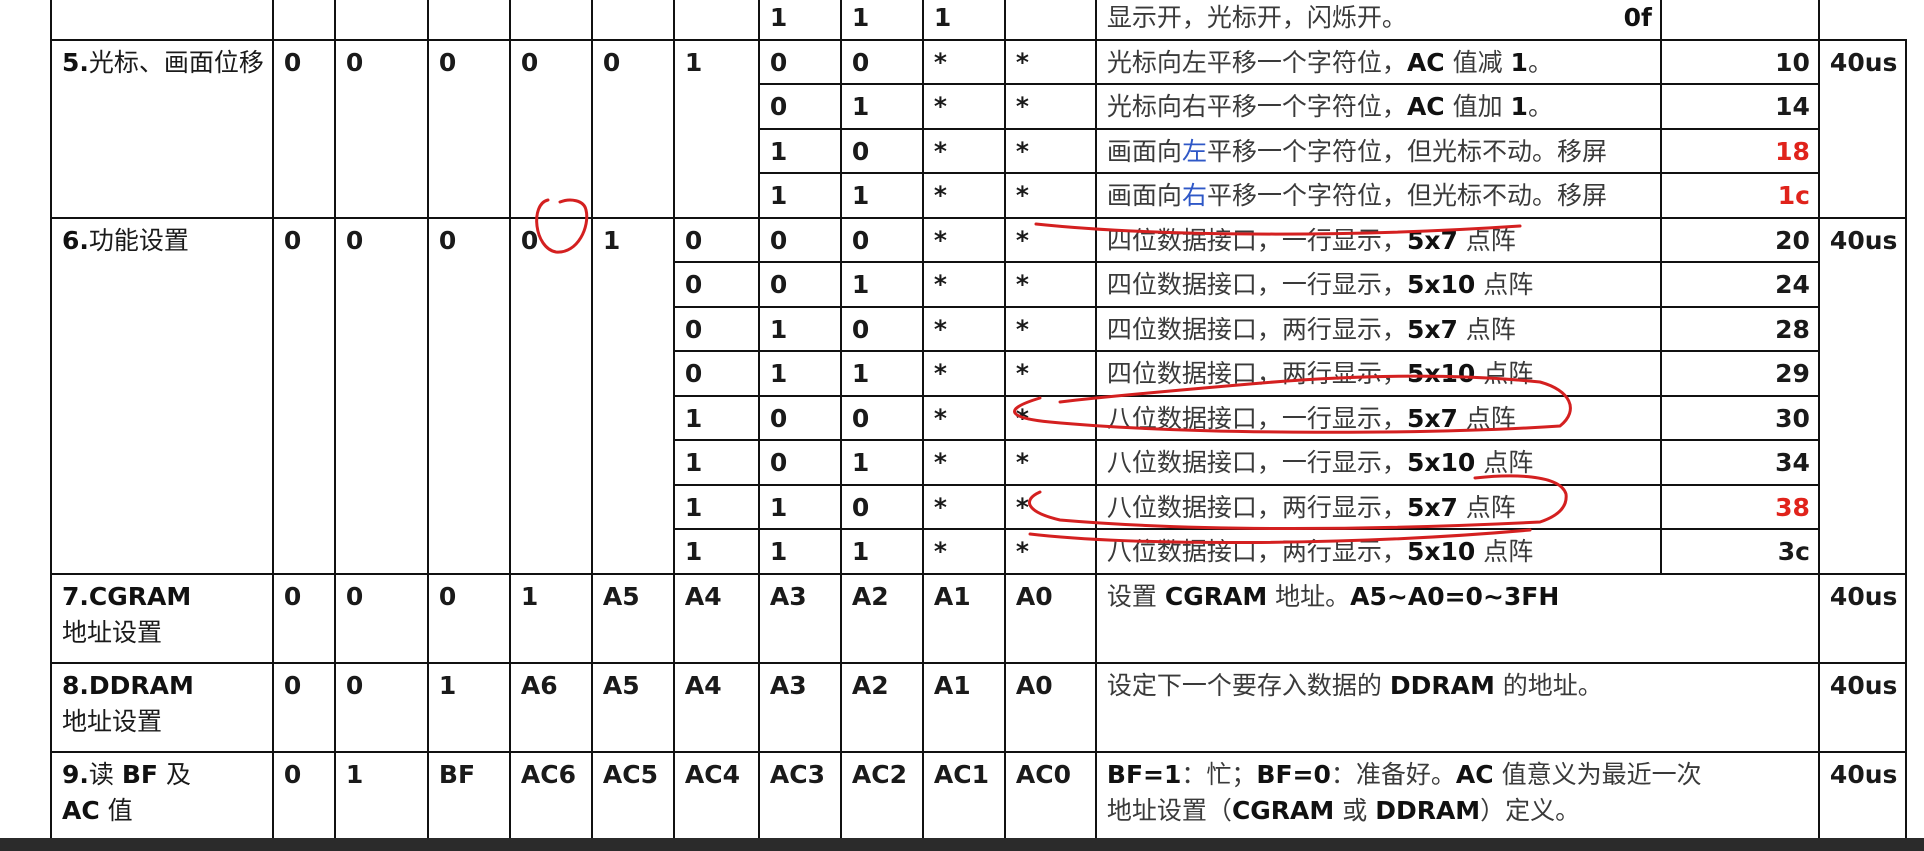 The height and width of the screenshot is (851, 1924). Describe the element at coordinates (1169, 810) in the screenshot. I see `desc-part: 地址设置（` at that location.